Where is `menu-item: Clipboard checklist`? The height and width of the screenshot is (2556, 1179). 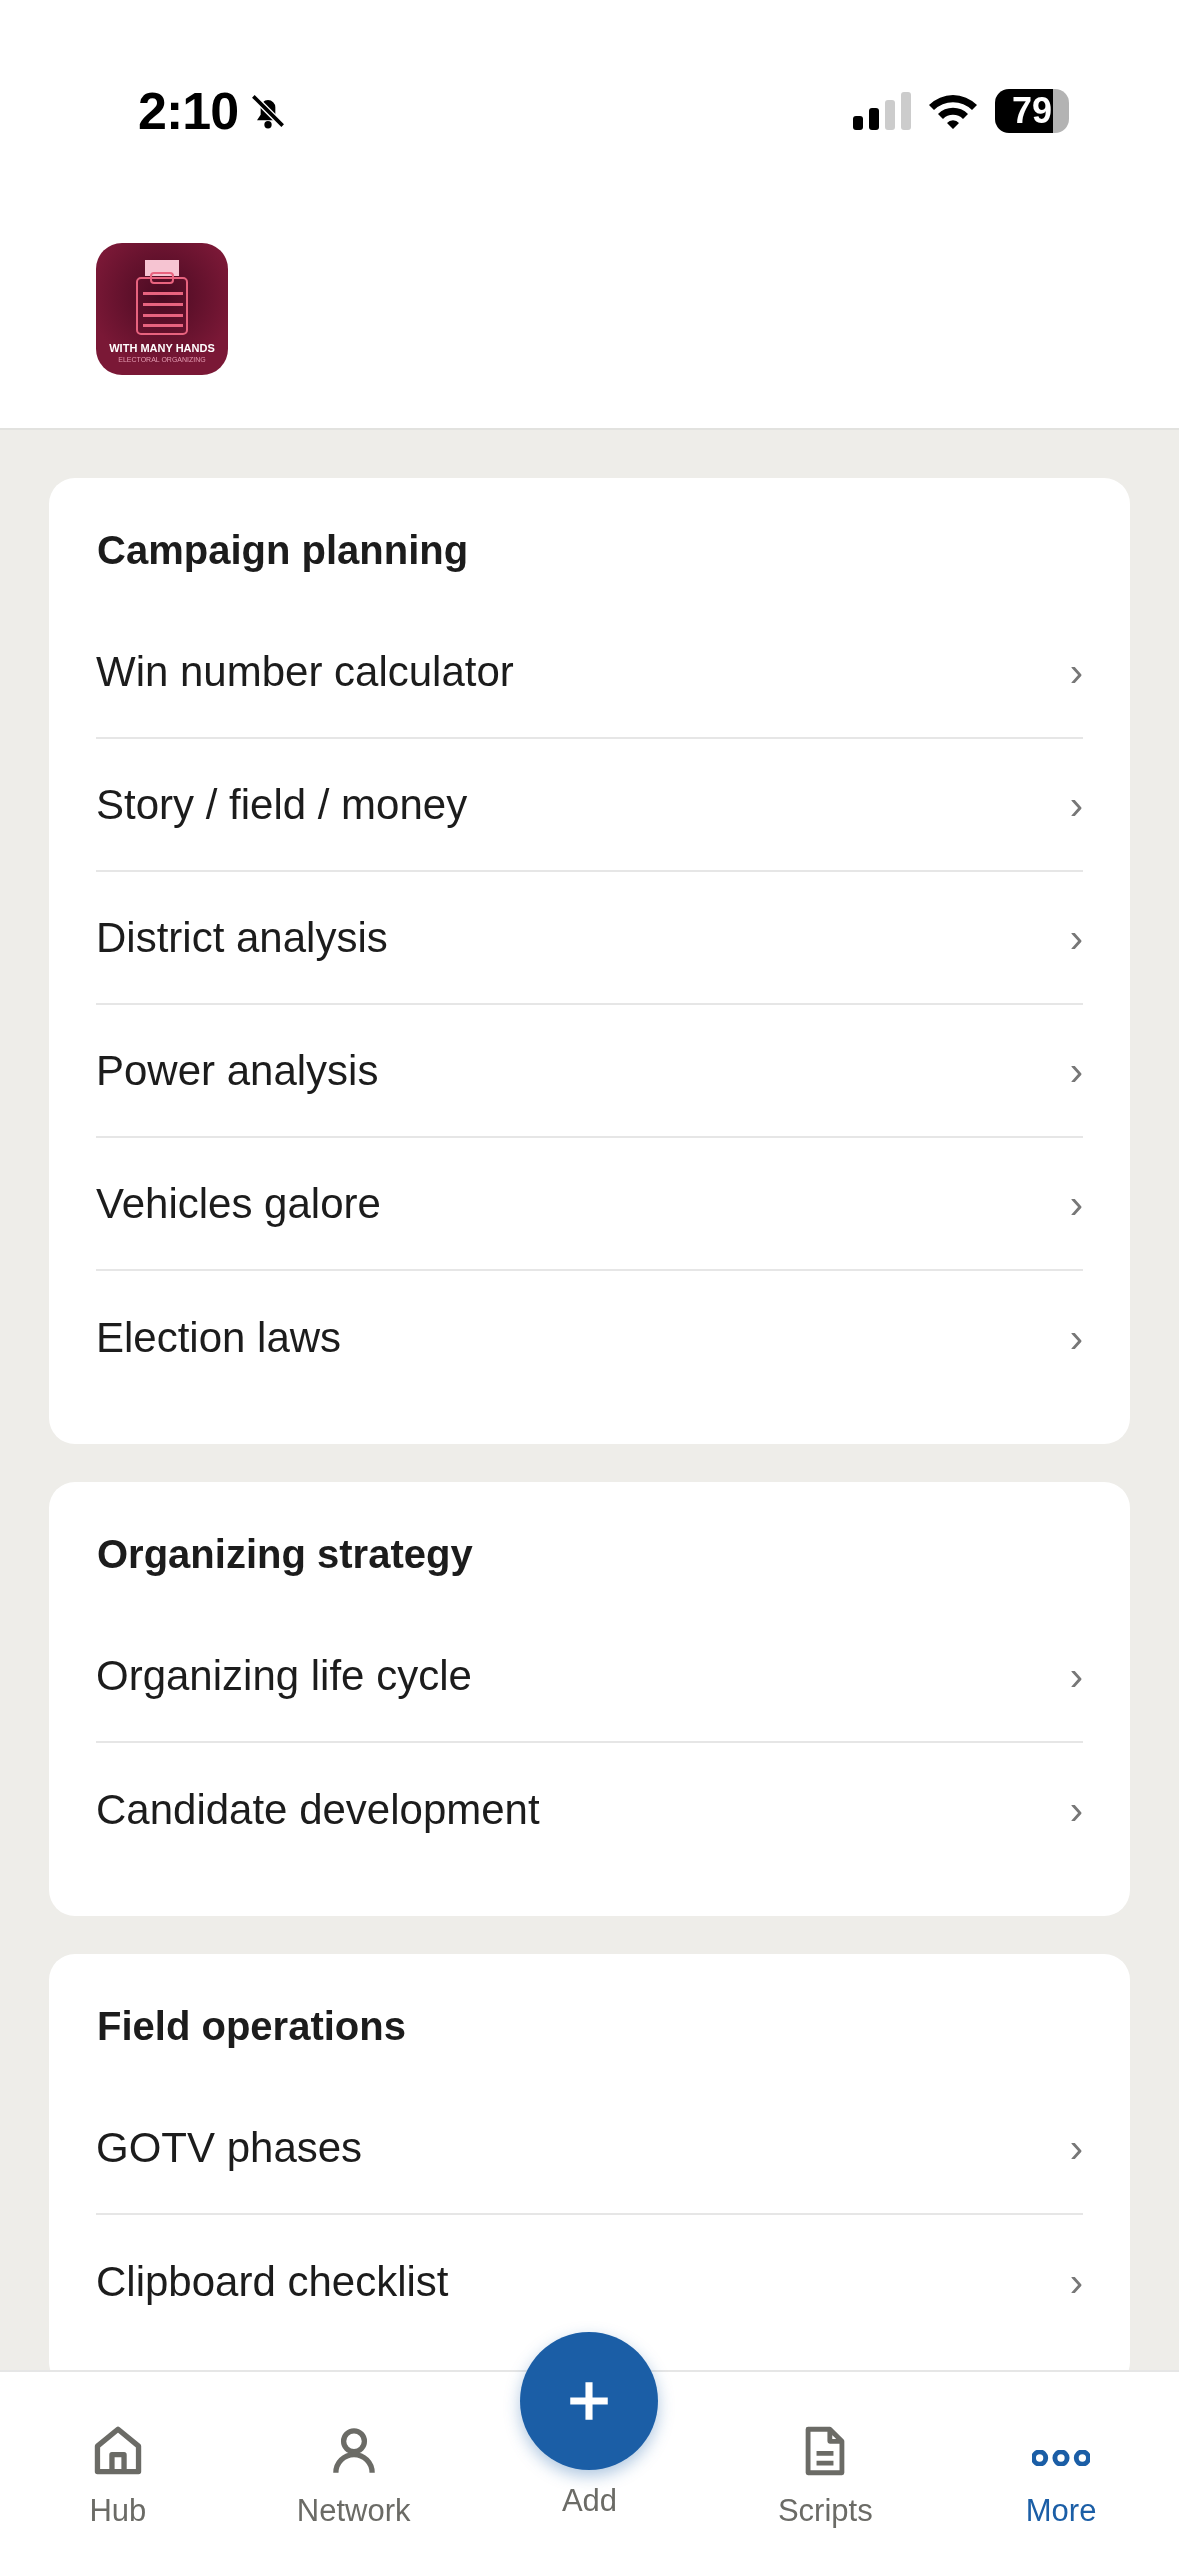 menu-item: Clipboard checklist is located at coordinates (272, 2281).